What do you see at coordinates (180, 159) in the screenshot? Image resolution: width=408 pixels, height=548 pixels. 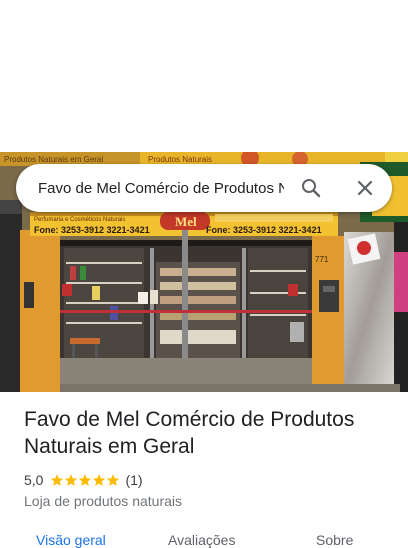 I see `sign-top-text: Produtos Naturais` at bounding box center [180, 159].